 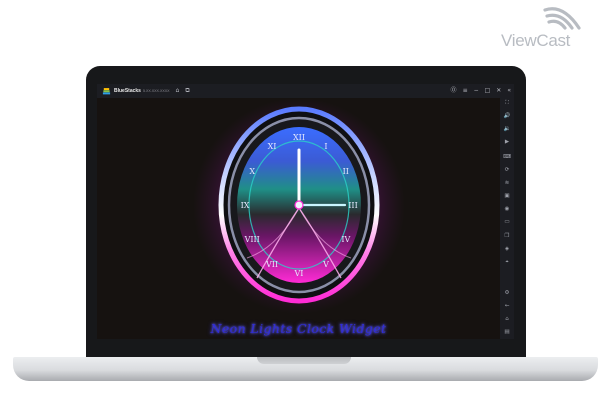 I want to click on help-icon: ⓪, so click(x=454, y=91).